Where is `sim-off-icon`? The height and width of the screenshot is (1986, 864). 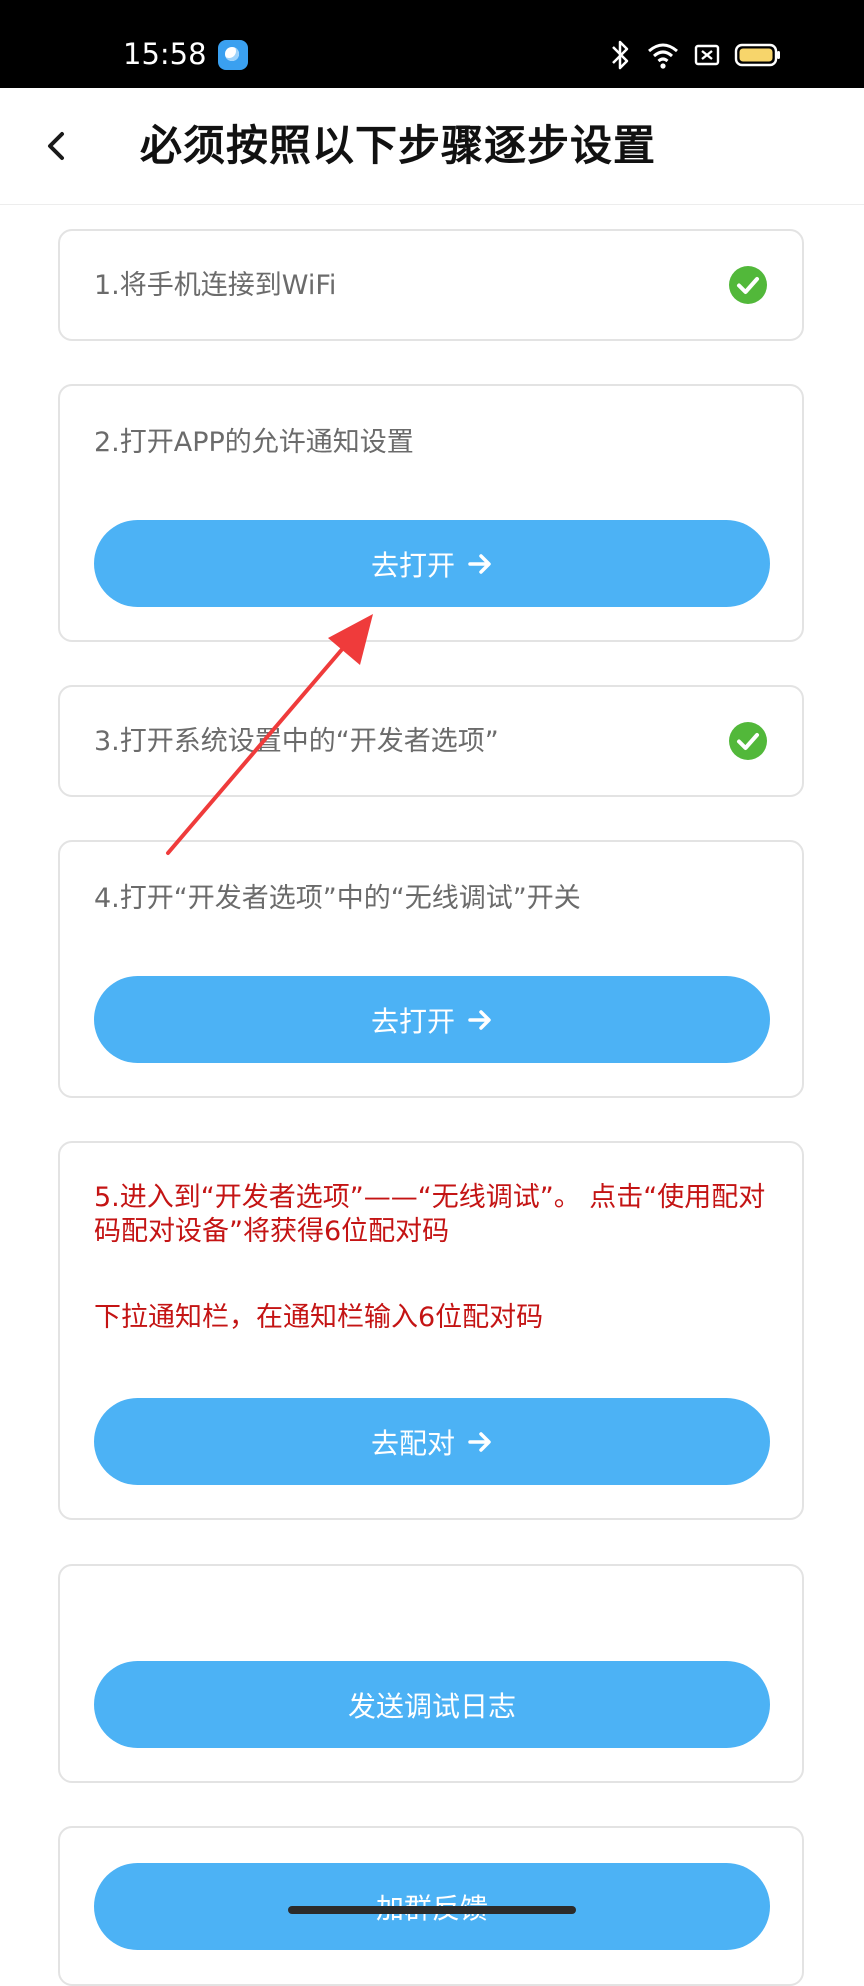 sim-off-icon is located at coordinates (707, 55).